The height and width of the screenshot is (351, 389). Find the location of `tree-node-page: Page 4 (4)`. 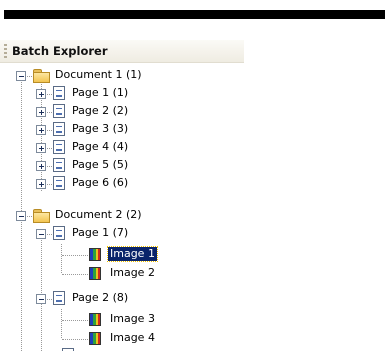

tree-node-page: Page 4 (4) is located at coordinates (100, 148).